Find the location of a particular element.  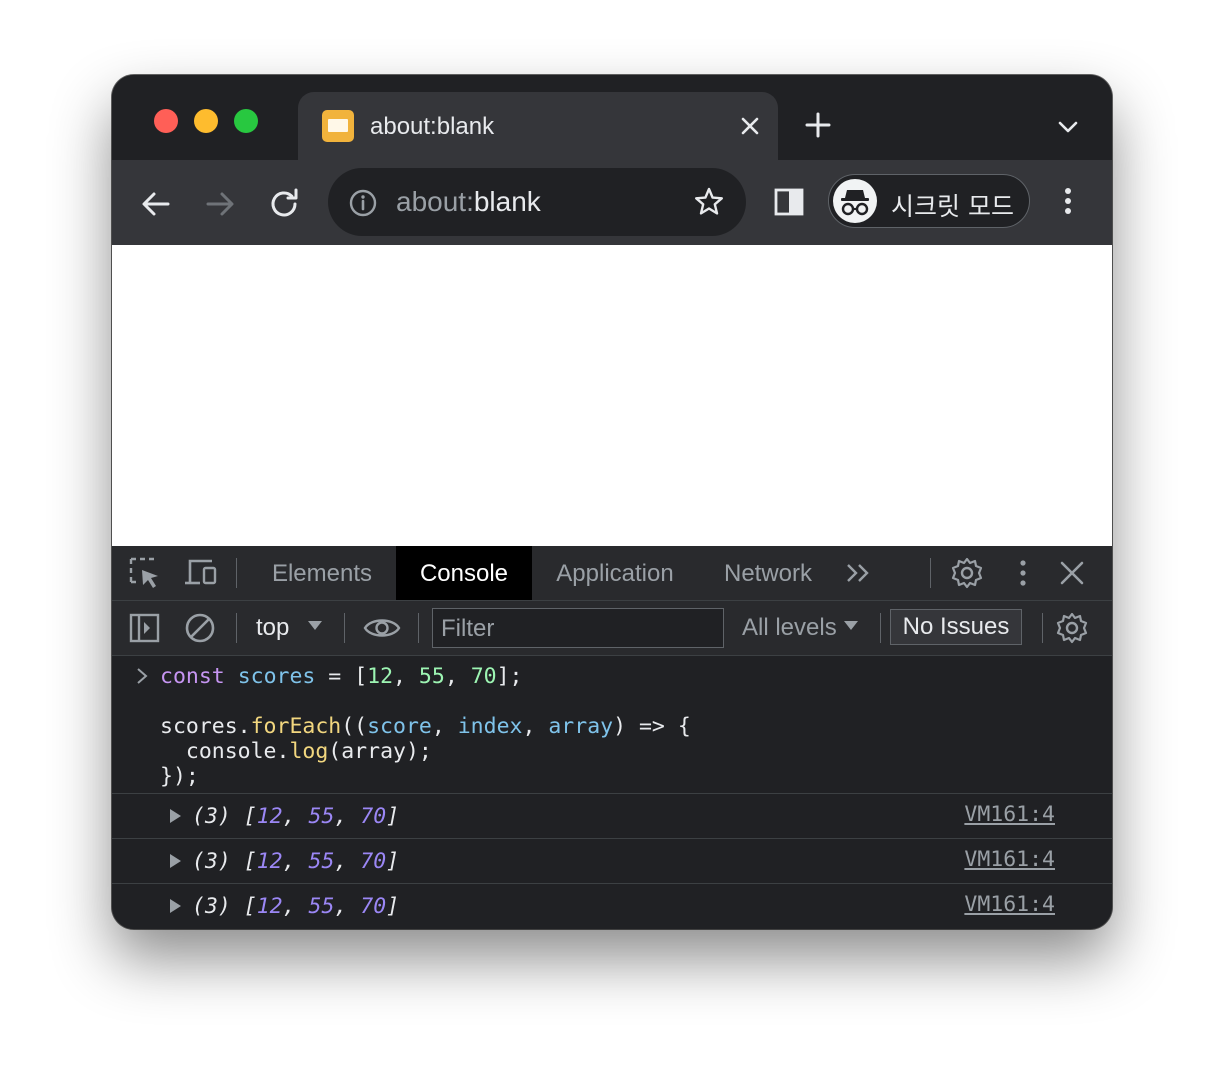

inspect-element-icon is located at coordinates (145, 573).